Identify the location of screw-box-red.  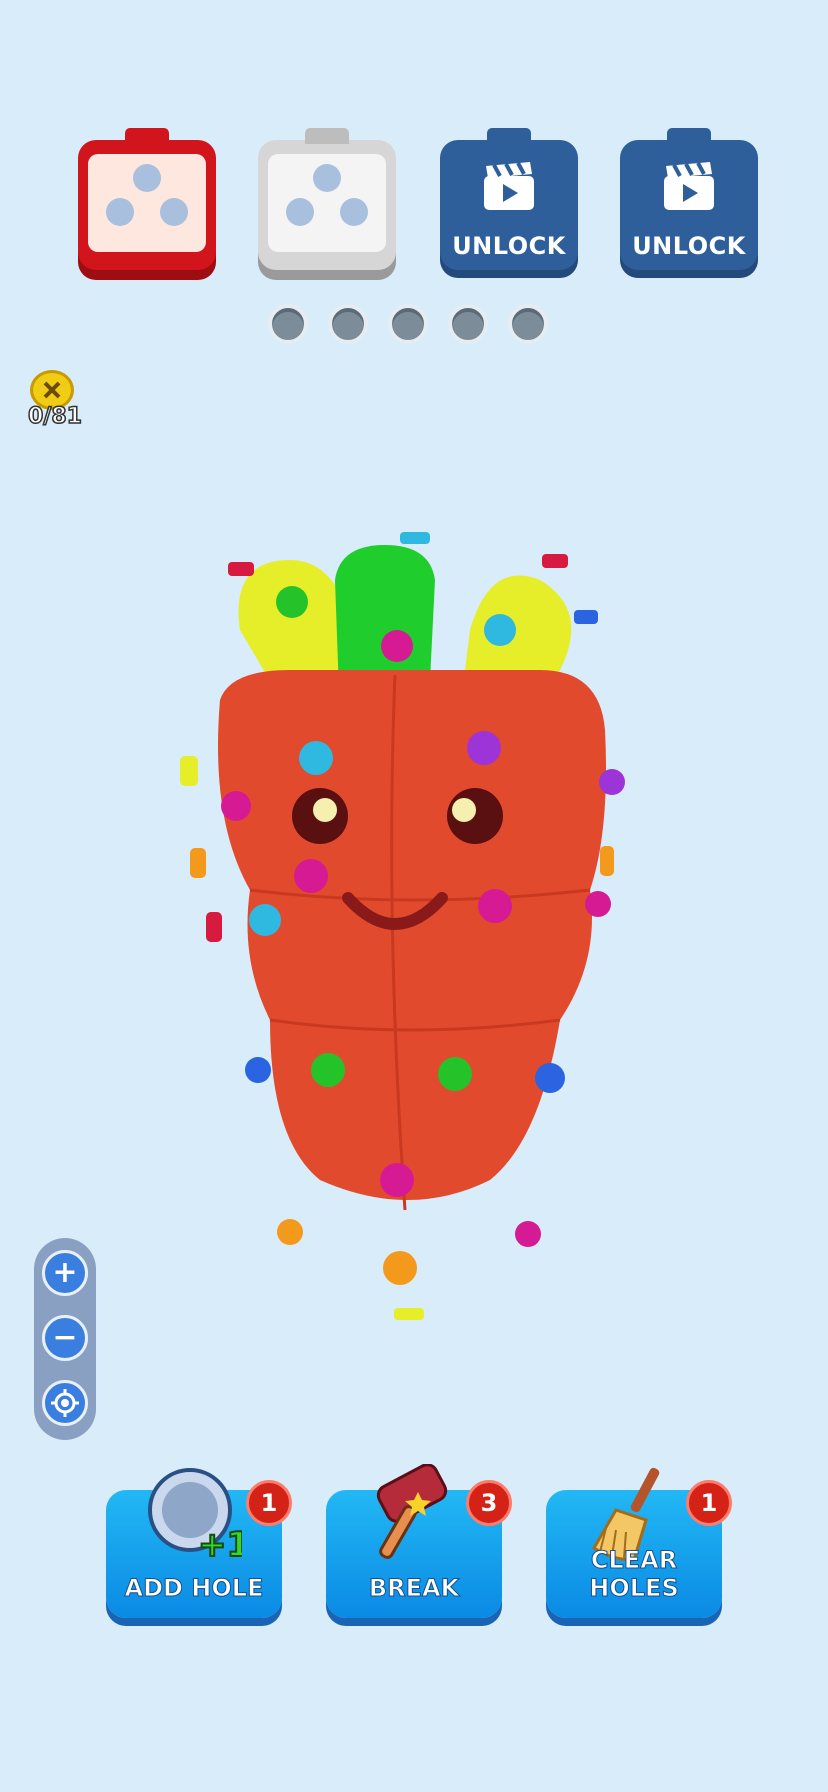
(147, 199).